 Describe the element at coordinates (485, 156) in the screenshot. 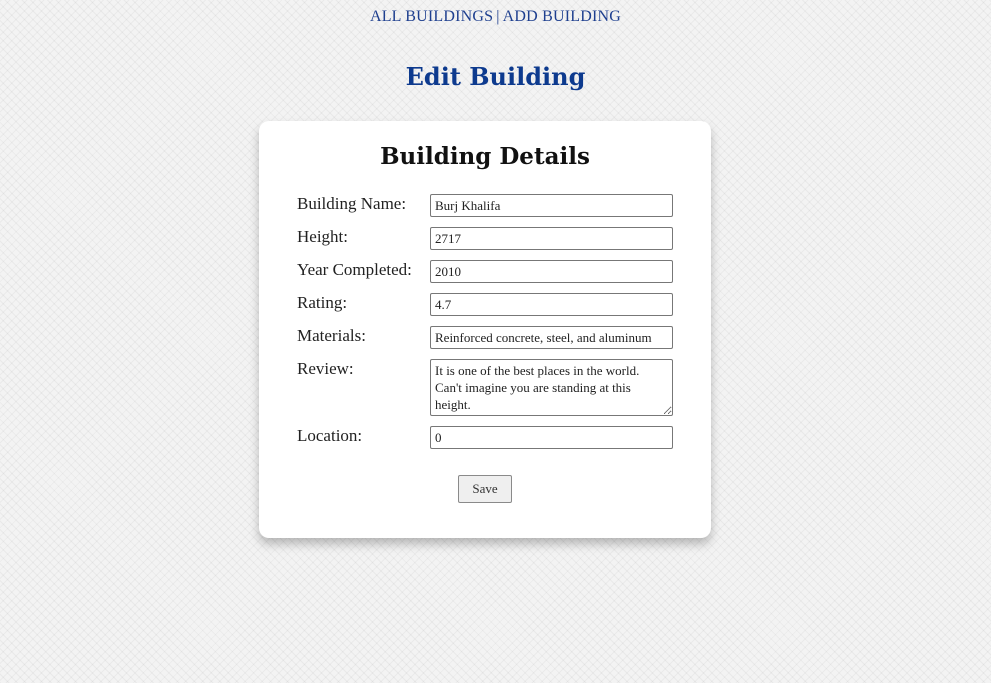

I see `form-title: Building Details` at that location.